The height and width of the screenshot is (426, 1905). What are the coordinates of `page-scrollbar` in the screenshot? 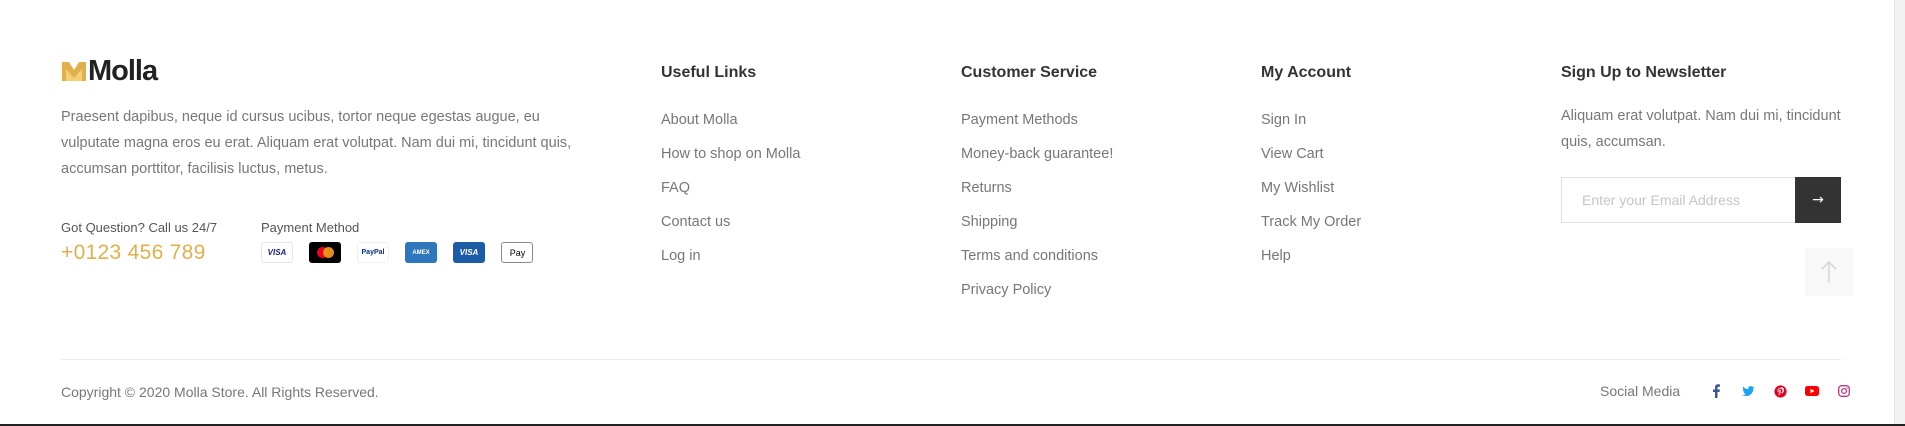 It's located at (1899, 213).